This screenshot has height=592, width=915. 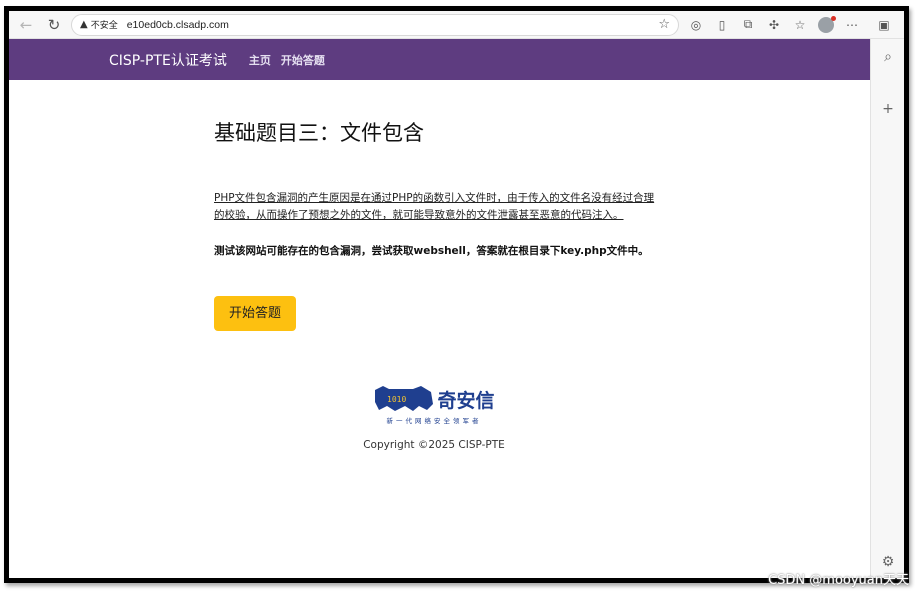 I want to click on add-icon: +, so click(x=887, y=109).